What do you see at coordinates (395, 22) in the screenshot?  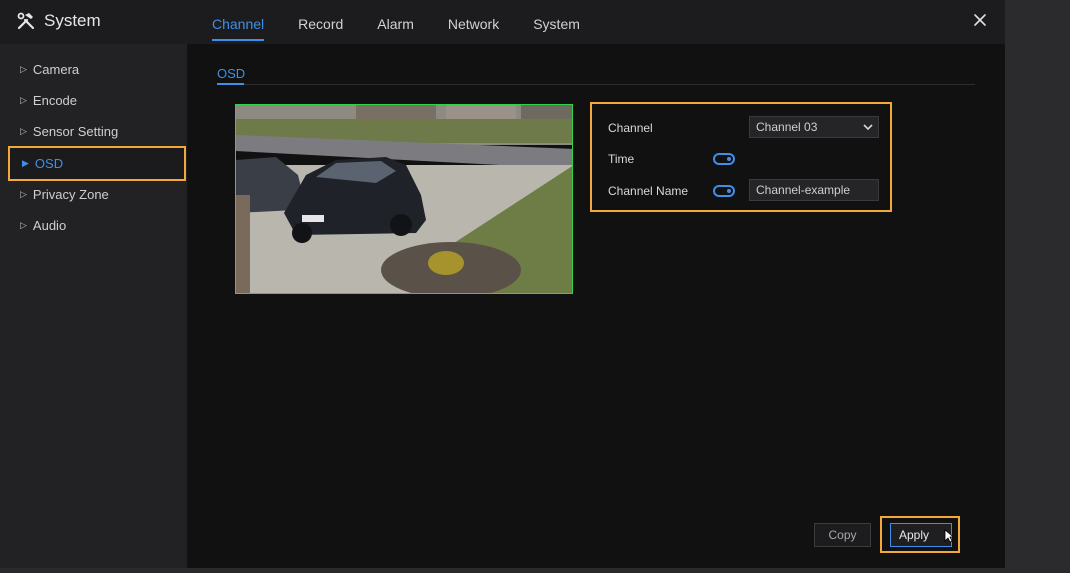 I see `tab-alarm: Alarm` at bounding box center [395, 22].